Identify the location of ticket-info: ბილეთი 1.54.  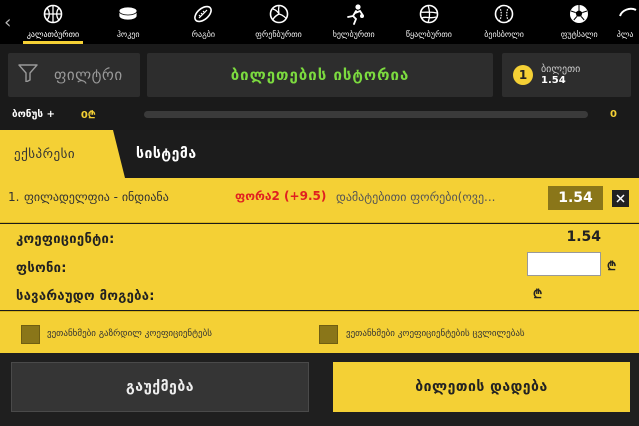
(560, 75).